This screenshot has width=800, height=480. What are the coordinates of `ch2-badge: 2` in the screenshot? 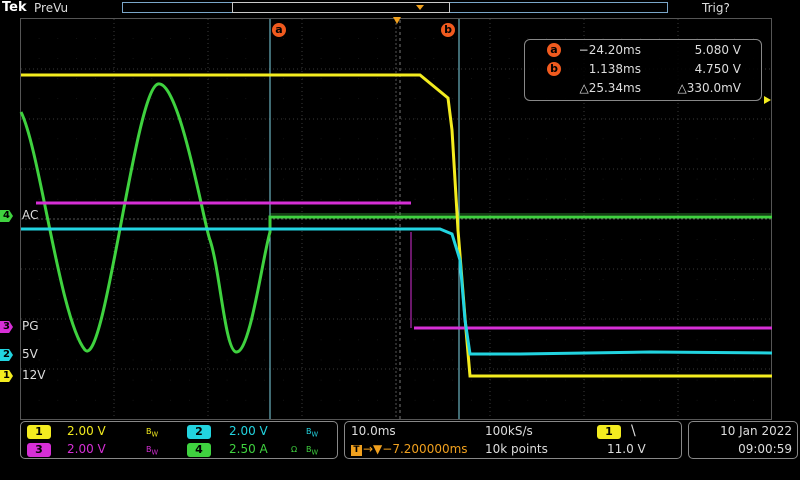 It's located at (199, 432).